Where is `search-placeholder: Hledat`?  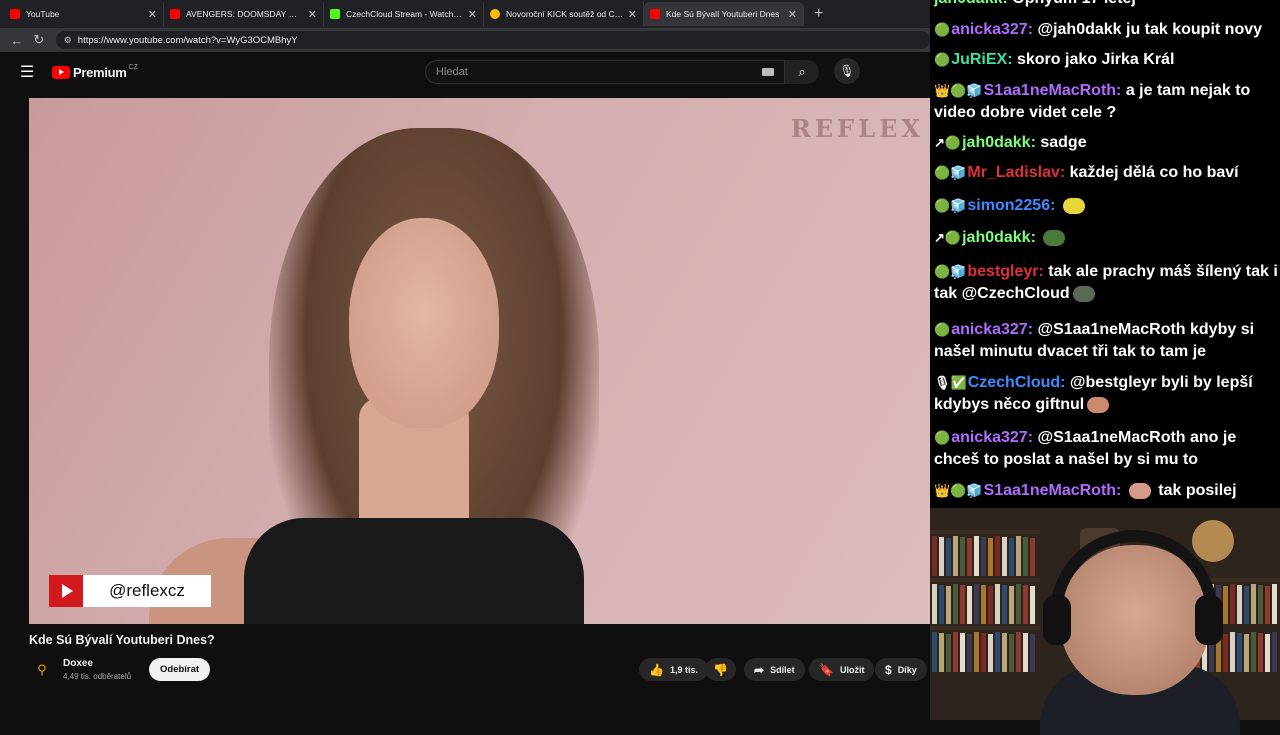 search-placeholder: Hledat is located at coordinates (452, 72).